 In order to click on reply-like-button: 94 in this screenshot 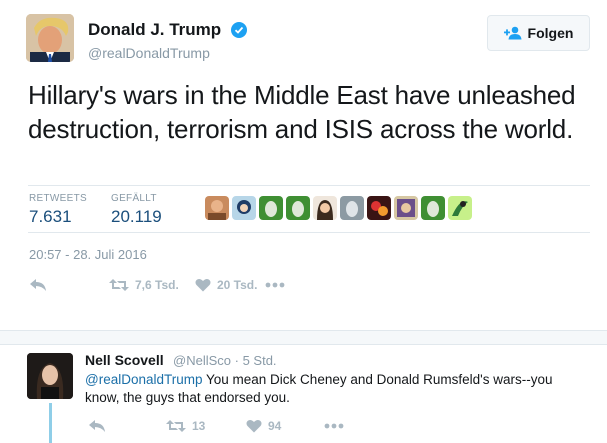, I will do `click(285, 426)`.